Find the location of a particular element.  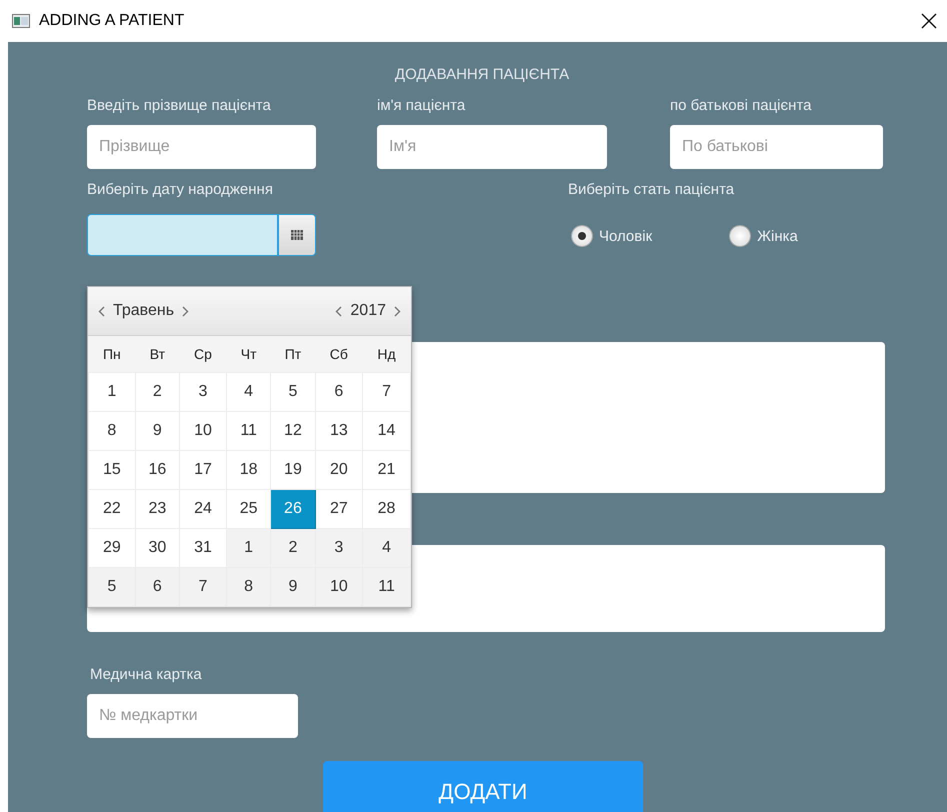

previous-month-icon is located at coordinates (101, 311).